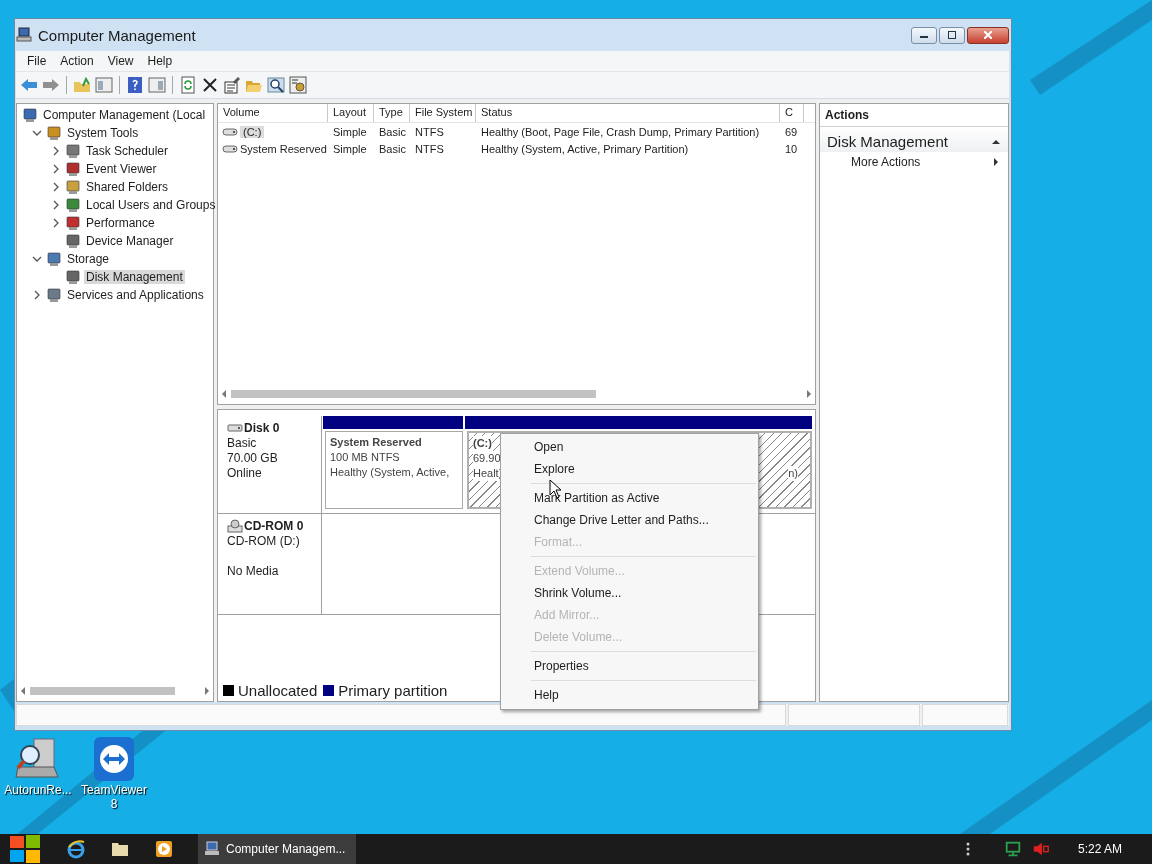 This screenshot has height=864, width=1152. What do you see at coordinates (792, 113) in the screenshot?
I see `column-header: C` at bounding box center [792, 113].